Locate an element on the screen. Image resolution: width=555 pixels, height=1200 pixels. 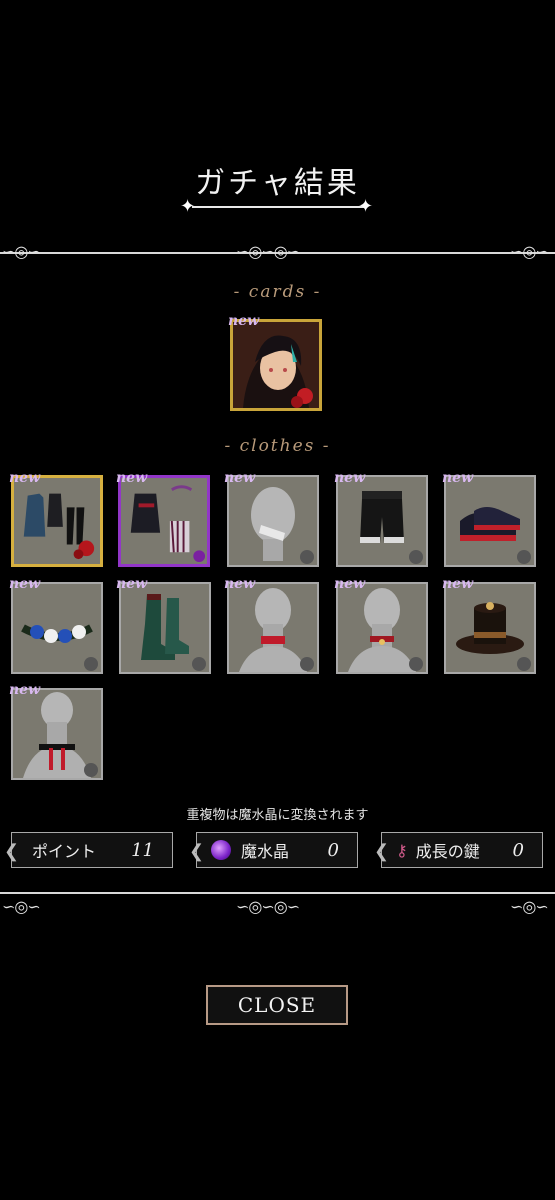
flower-crown-icon is located at coordinates (57, 628).